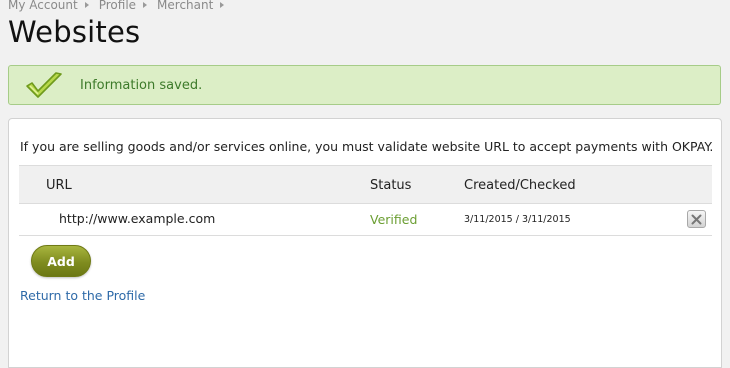 This screenshot has width=730, height=368. Describe the element at coordinates (364, 85) in the screenshot. I see `success-alert: Information saved.` at that location.